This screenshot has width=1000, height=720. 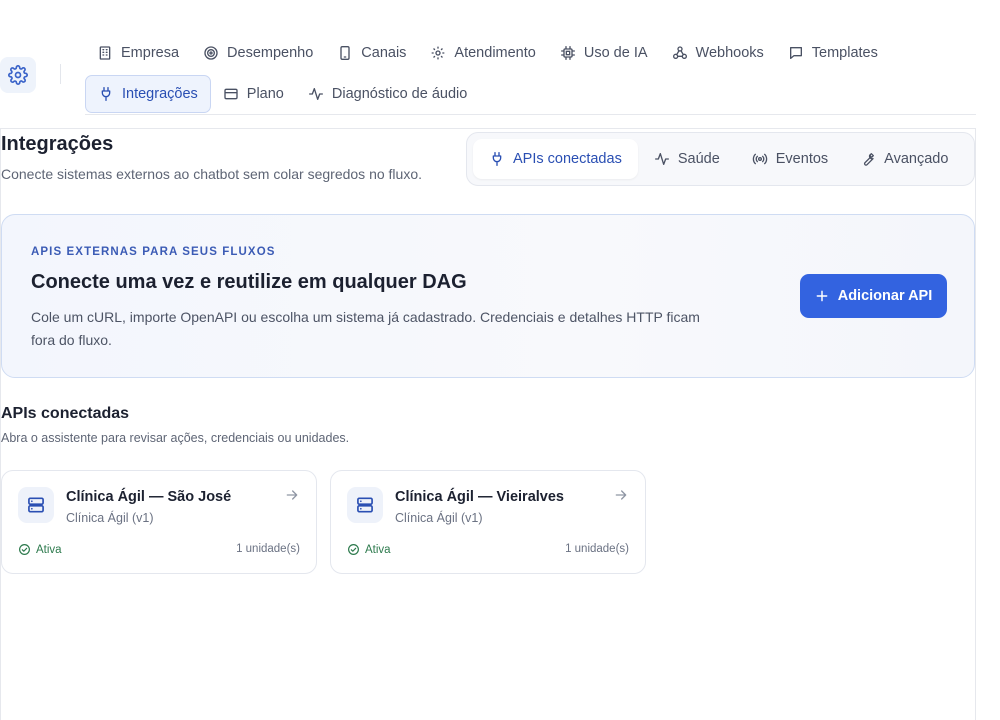 I want to click on nav-item-desempenho: Desempenho, so click(x=258, y=53).